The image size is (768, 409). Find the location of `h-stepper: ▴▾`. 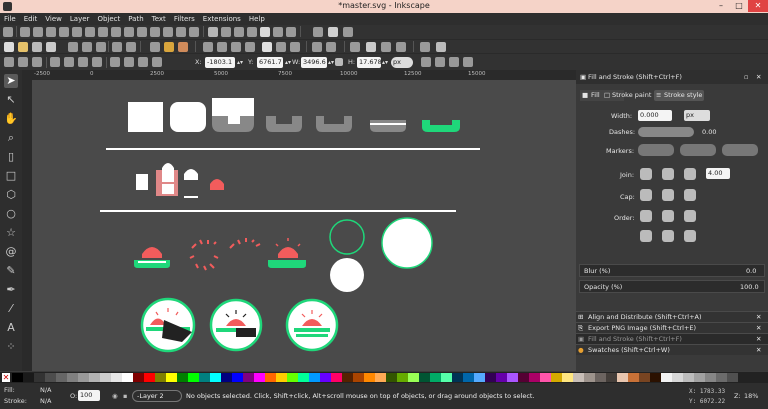

h-stepper: ▴▾ is located at coordinates (385, 62).